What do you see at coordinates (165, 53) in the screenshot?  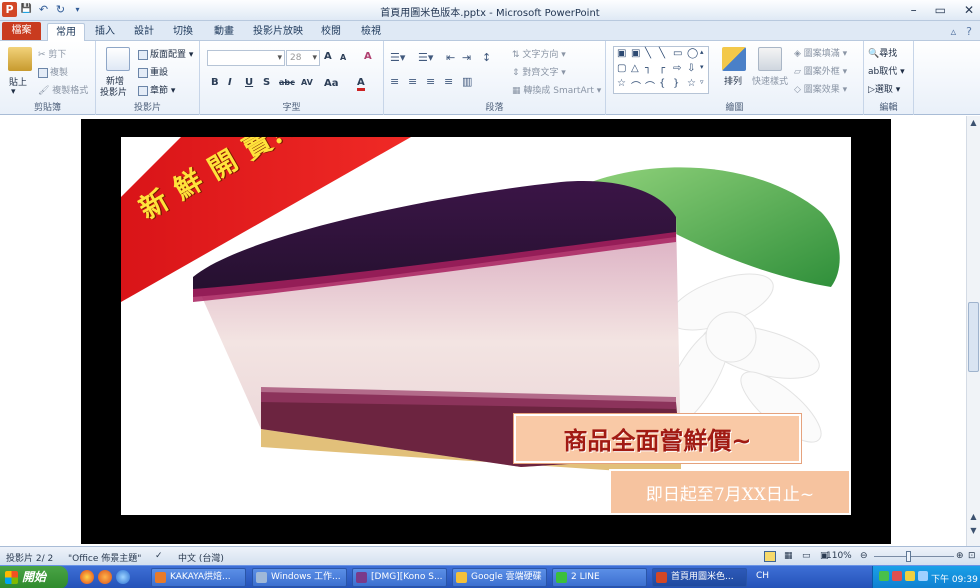 I see `layout-button: 版面配置 ▾` at bounding box center [165, 53].